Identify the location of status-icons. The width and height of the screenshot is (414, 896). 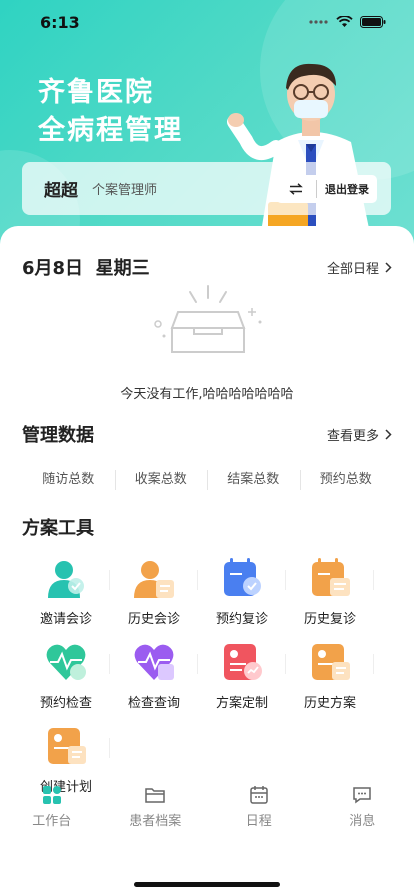
(347, 22).